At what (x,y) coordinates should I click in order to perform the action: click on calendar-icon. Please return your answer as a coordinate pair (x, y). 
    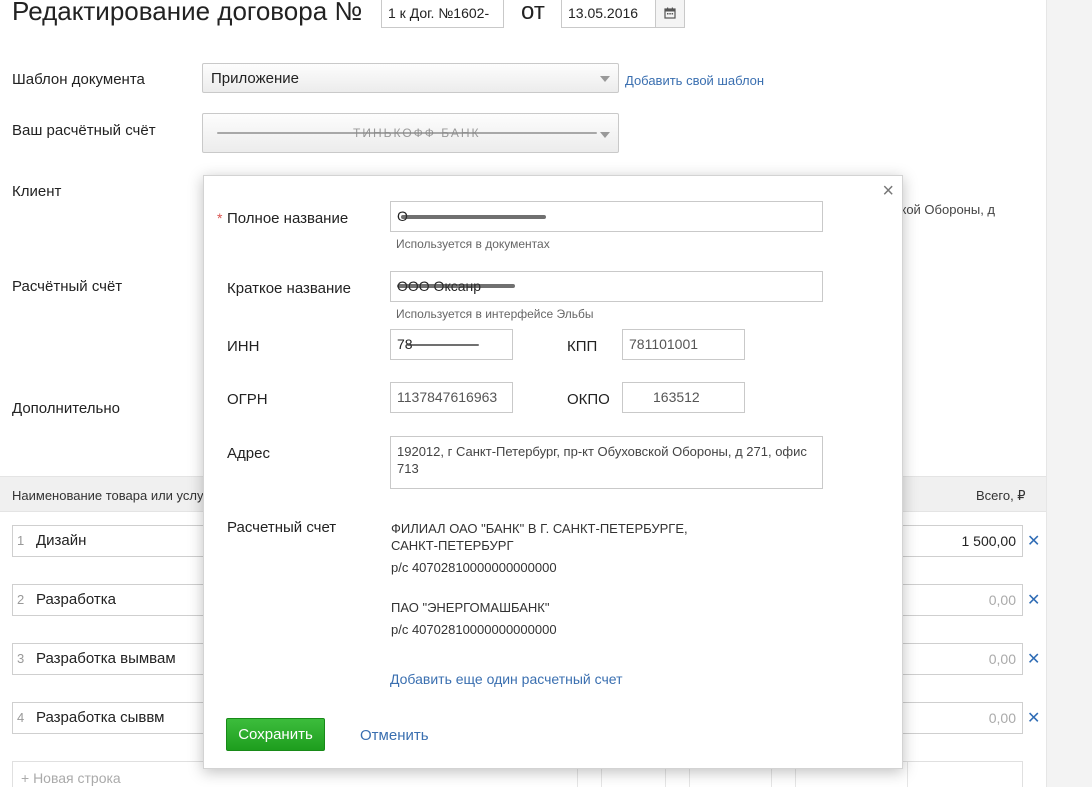
    Looking at the image, I should click on (670, 13).